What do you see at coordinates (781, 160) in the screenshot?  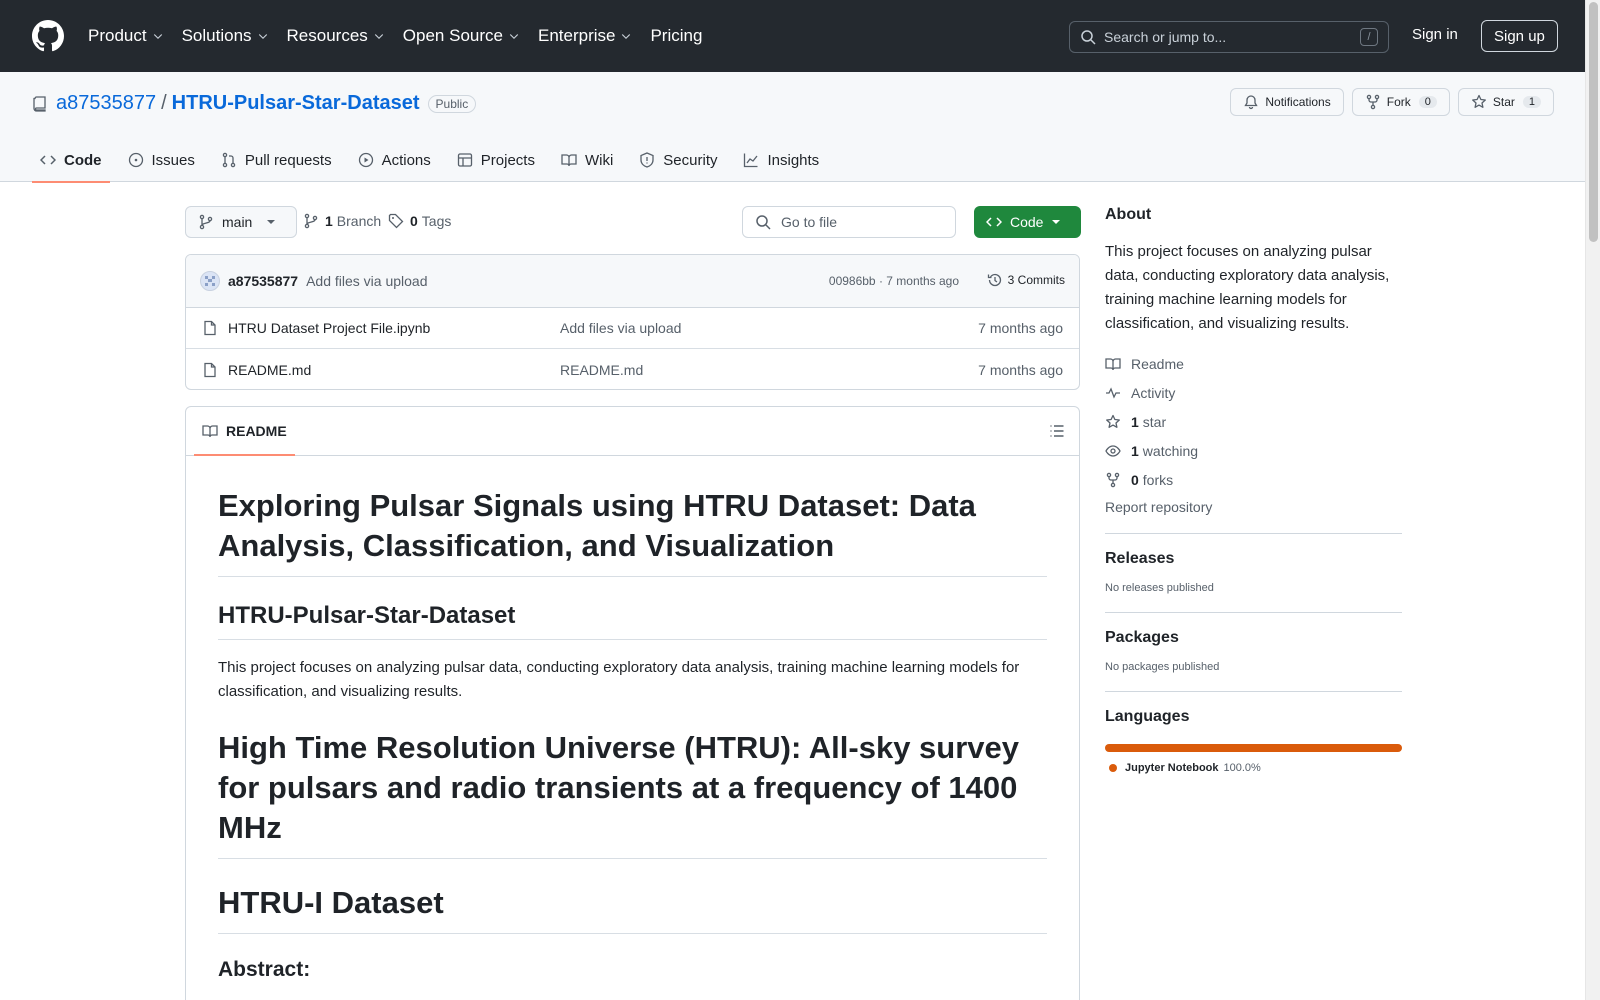 I see `tab-insights: Insights` at bounding box center [781, 160].